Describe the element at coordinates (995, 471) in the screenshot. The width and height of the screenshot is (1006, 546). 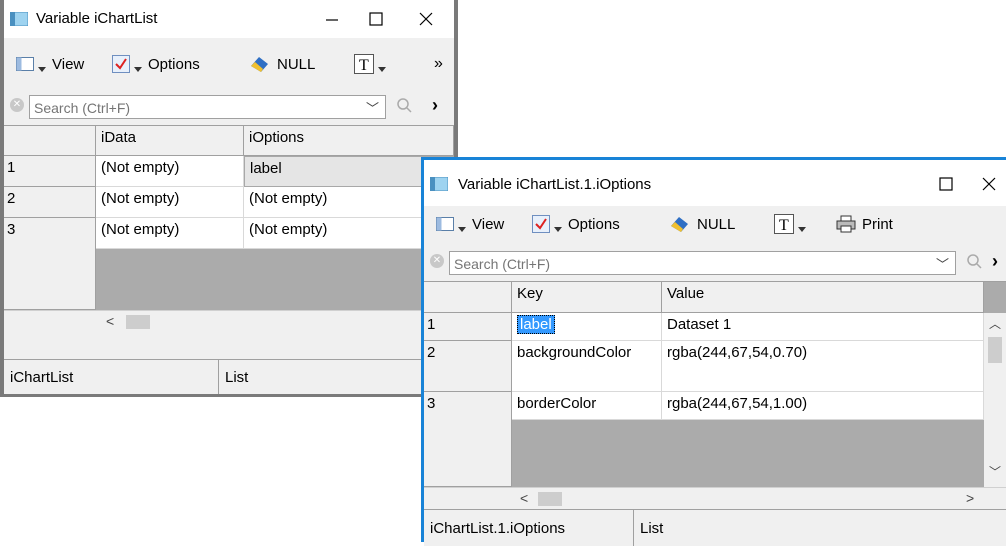
I see `scroll-down-icon: ﹀` at that location.